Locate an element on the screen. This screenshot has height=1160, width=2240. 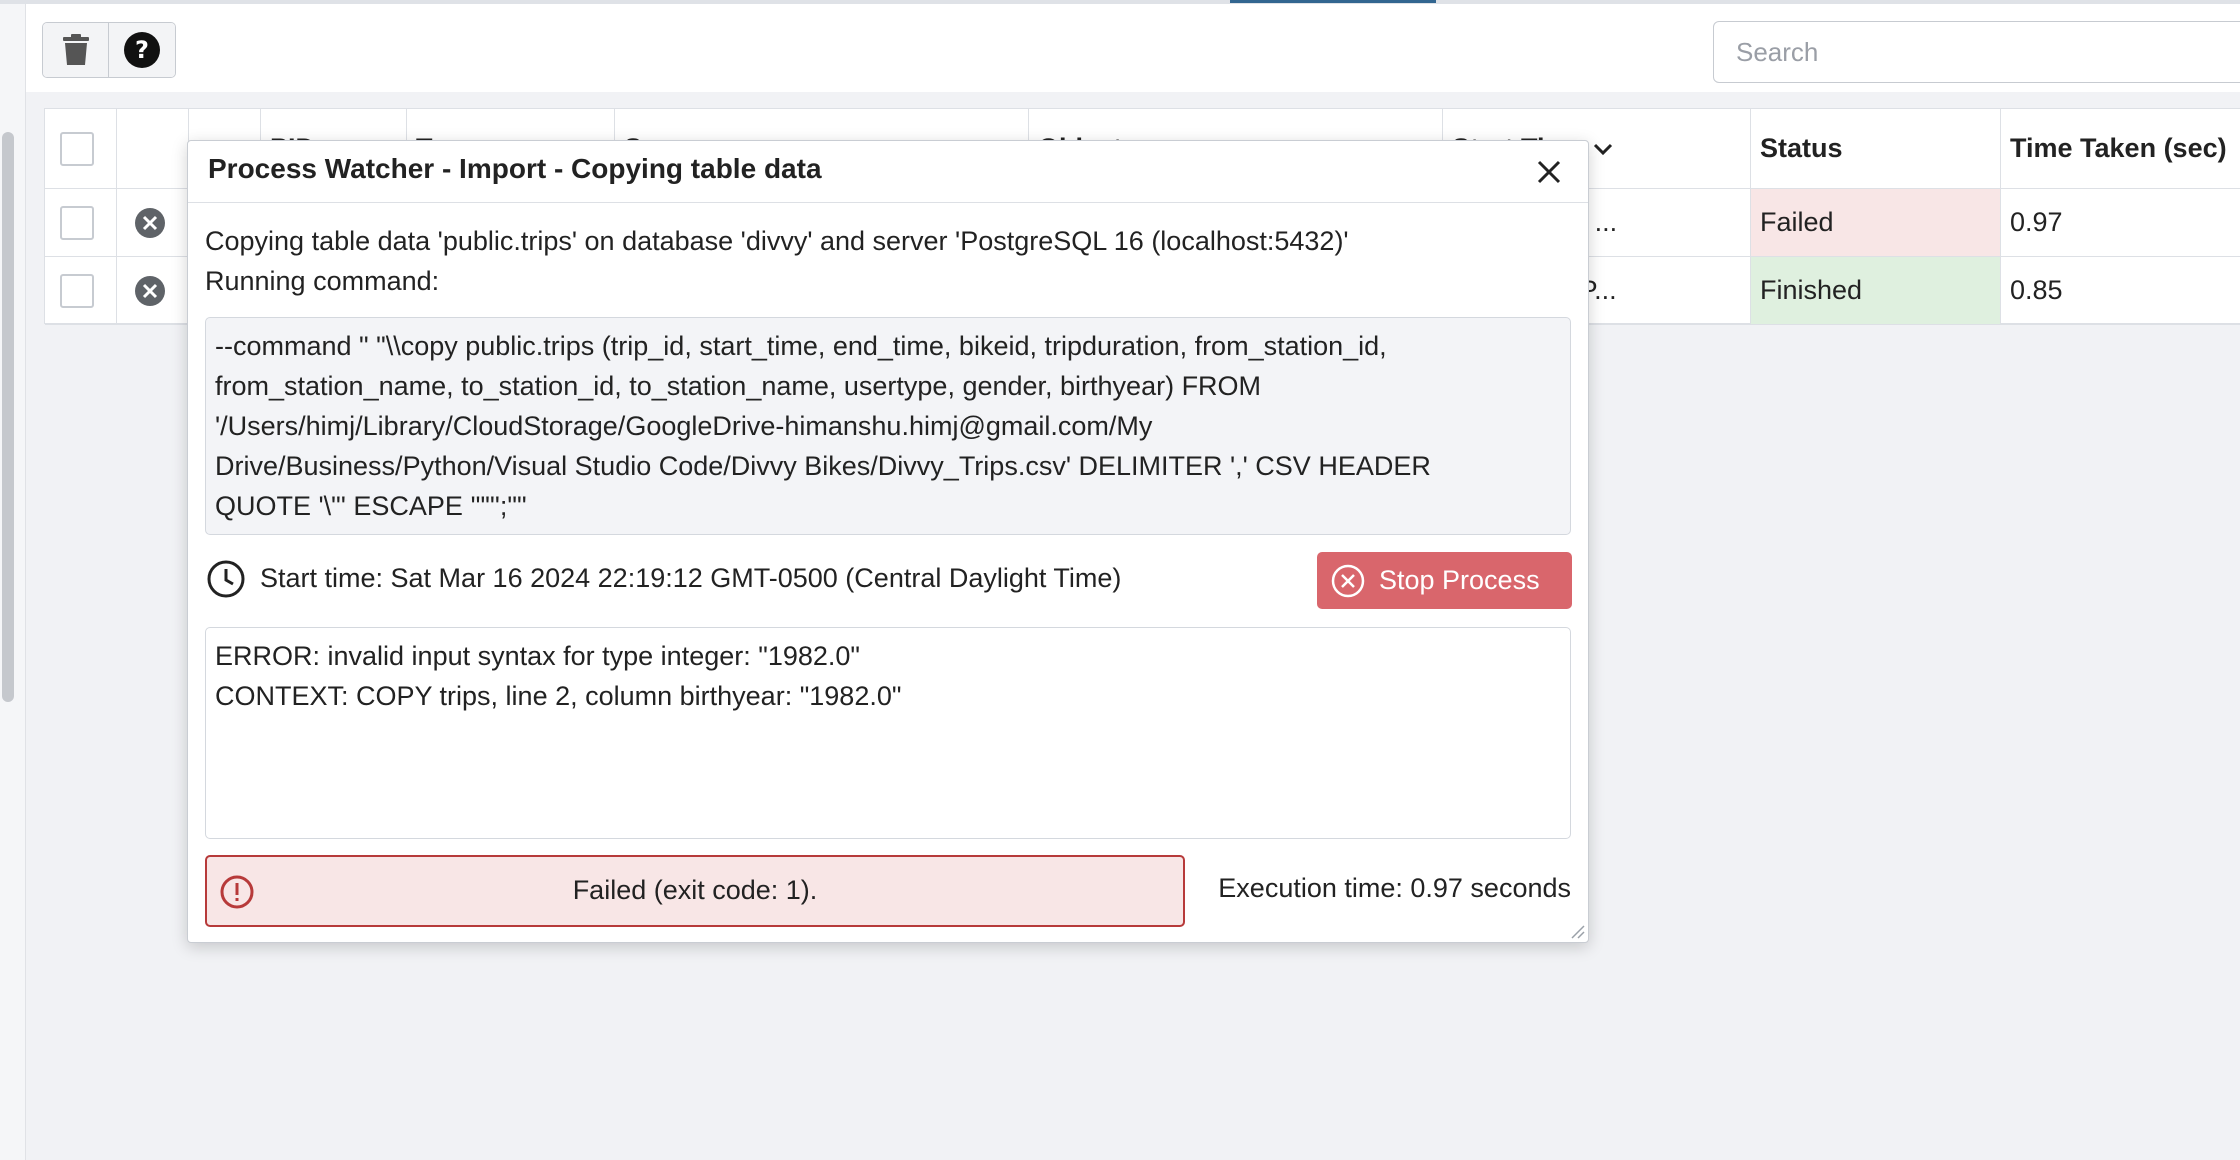
trash-icon is located at coordinates (75, 49).